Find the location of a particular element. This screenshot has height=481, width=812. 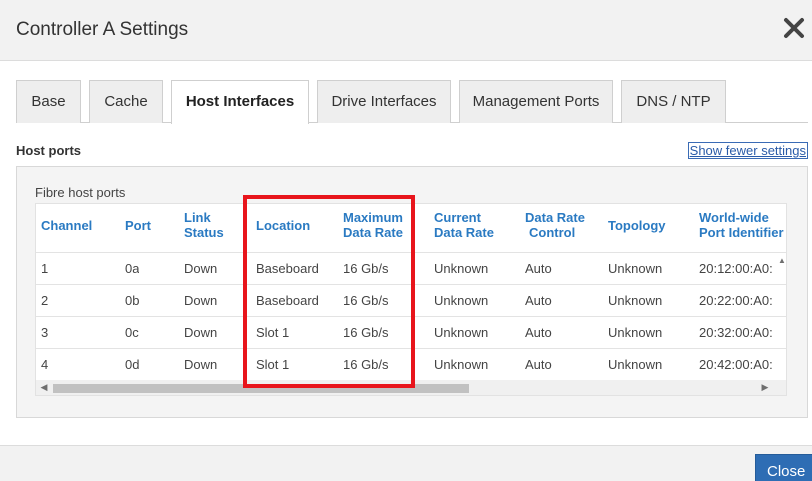

column-header-topology: Topology is located at coordinates (637, 225).